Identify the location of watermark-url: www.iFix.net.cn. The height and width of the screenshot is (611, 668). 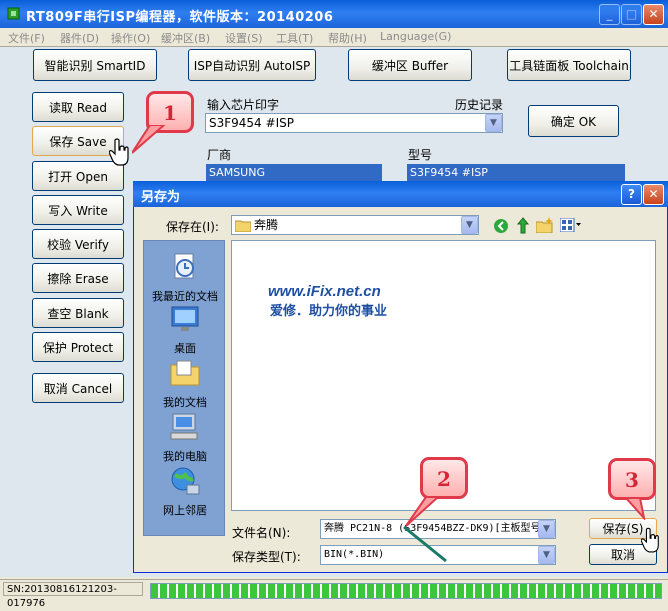
(324, 291).